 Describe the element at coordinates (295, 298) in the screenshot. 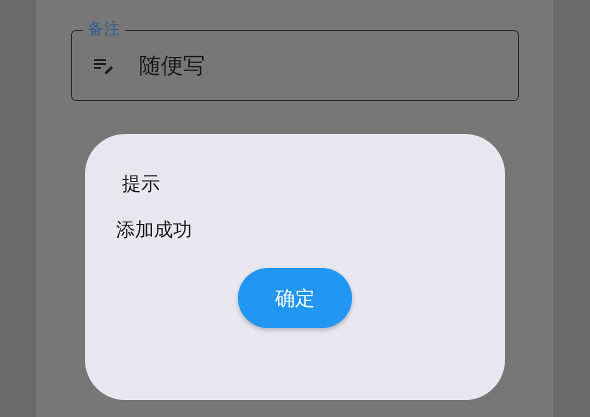

I see `confirm-button: 确定` at that location.